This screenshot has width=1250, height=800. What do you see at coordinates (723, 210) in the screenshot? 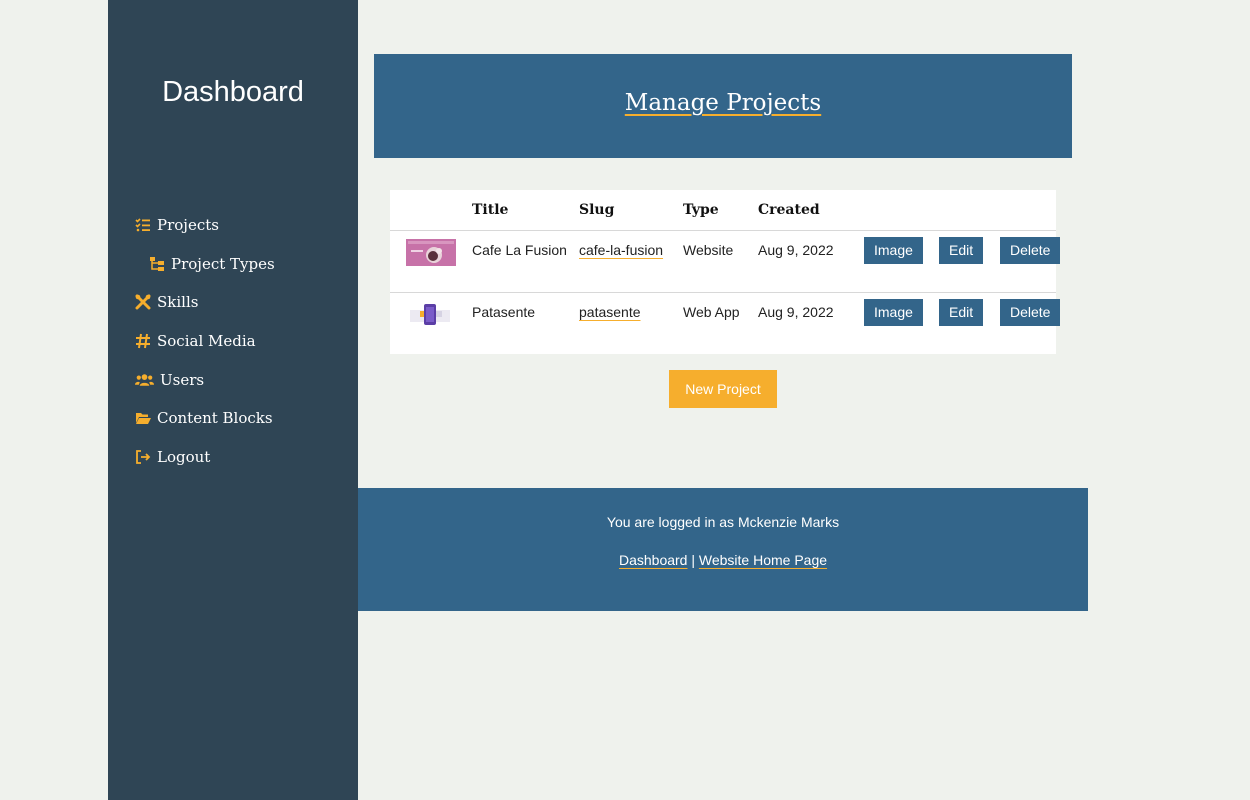
I see `table-header-row: Title Slug Type Created` at bounding box center [723, 210].